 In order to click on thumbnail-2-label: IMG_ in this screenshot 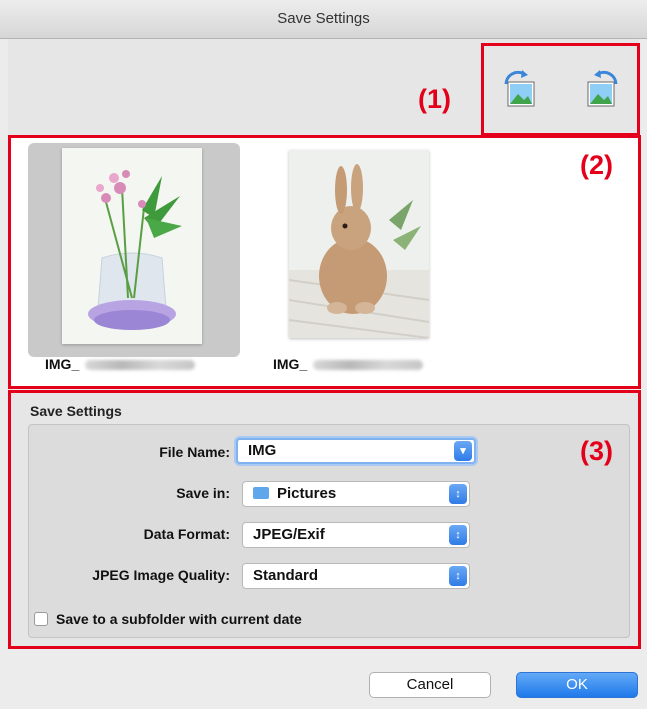, I will do `click(348, 364)`.